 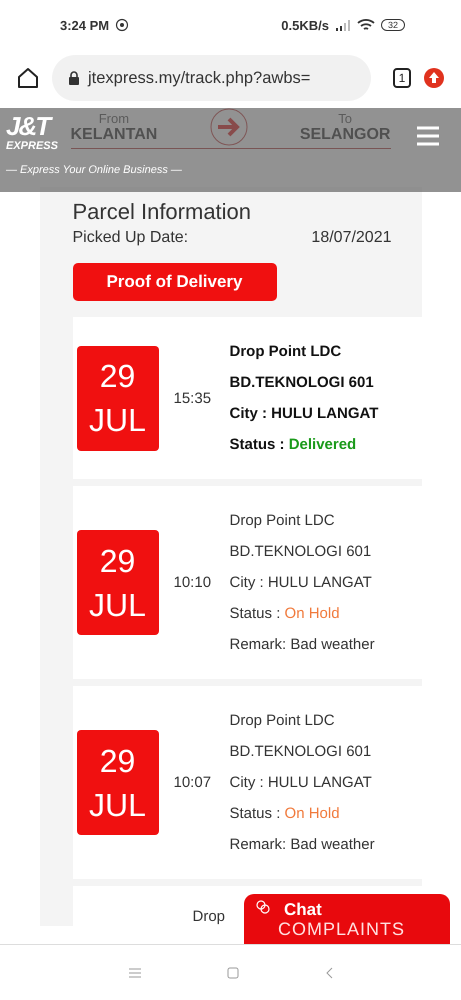 What do you see at coordinates (392, 25) in the screenshot?
I see `battery-level: 32` at bounding box center [392, 25].